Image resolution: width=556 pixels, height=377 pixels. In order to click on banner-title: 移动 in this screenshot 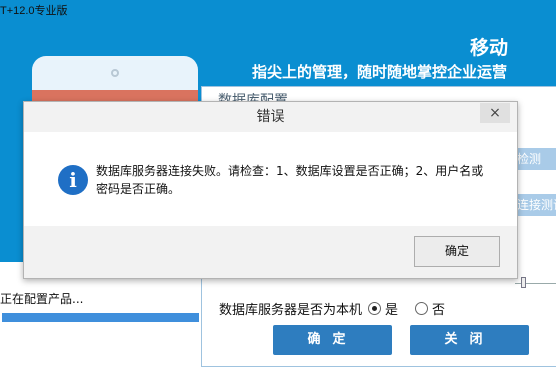, I will do `click(489, 48)`.